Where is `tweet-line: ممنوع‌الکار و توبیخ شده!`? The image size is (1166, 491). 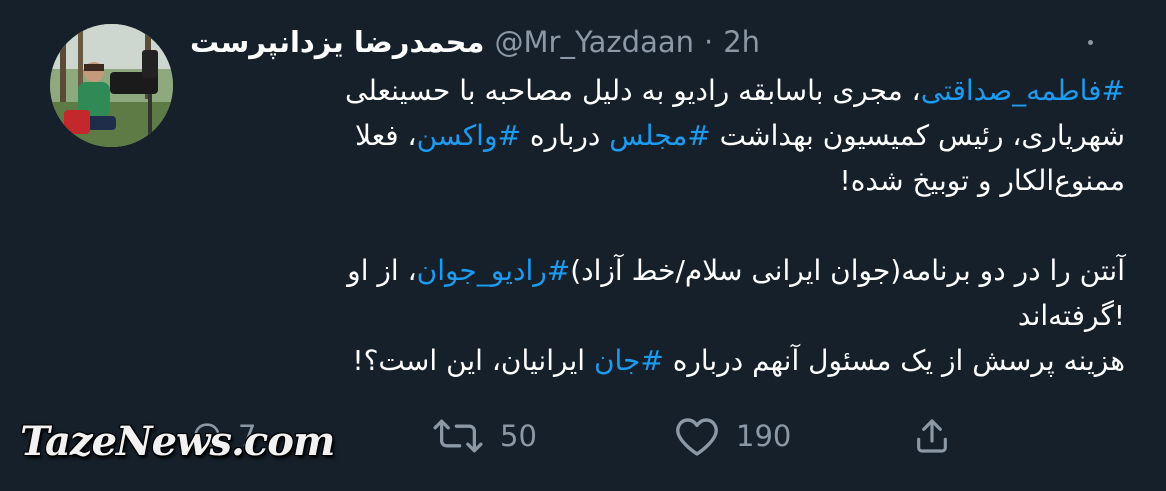 tweet-line: ممنوع‌الکار و توبیخ شده! is located at coordinates (655, 180).